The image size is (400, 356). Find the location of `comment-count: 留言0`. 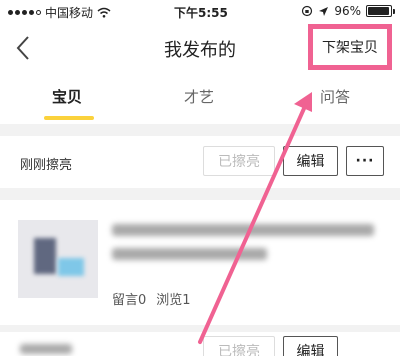

comment-count: 留言0 is located at coordinates (129, 300).